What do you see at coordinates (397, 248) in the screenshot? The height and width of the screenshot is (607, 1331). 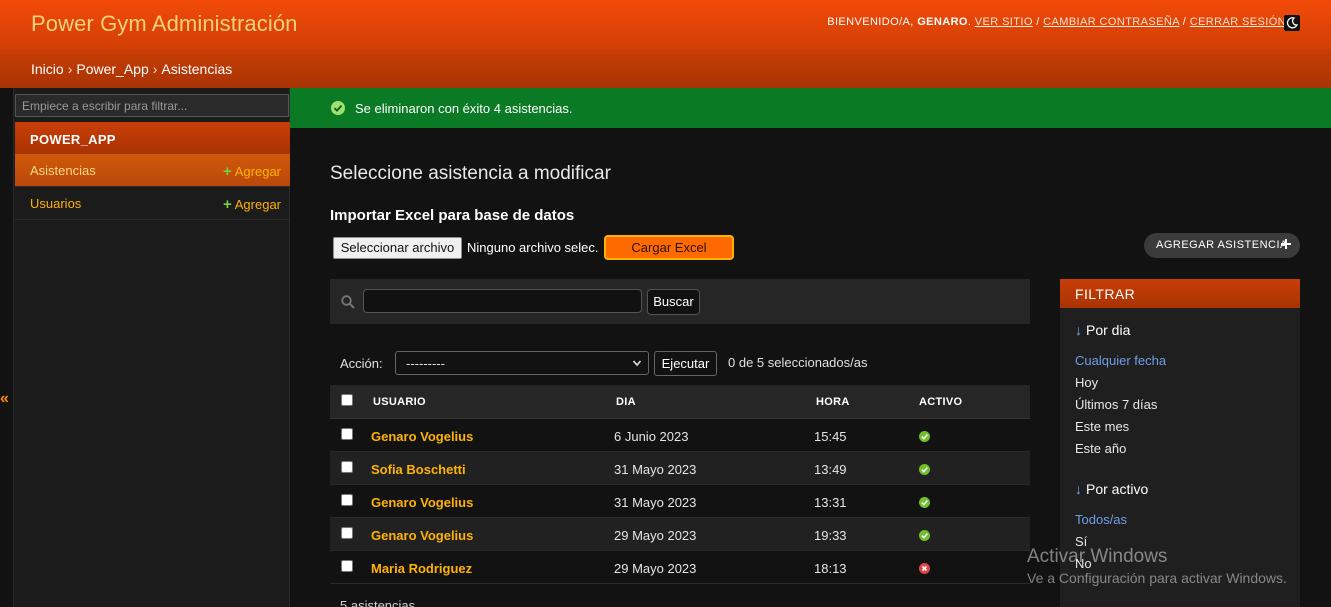 I see `choose-file-button: Seleccionar archivo` at bounding box center [397, 248].